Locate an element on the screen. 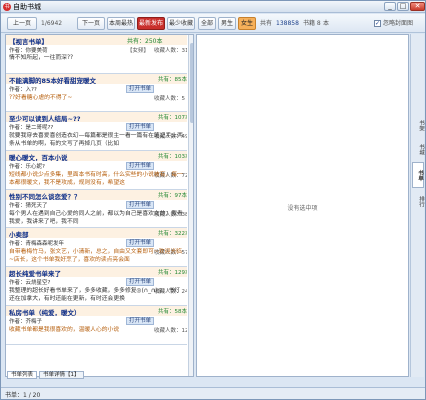 The image size is (426, 400). fav-count: 收藏人数：31 is located at coordinates (170, 51).